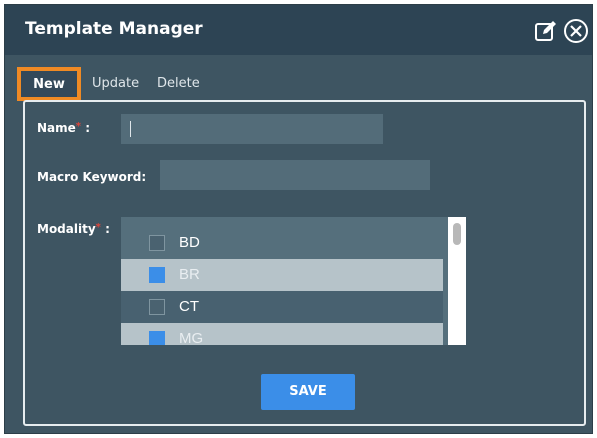 The width and height of the screenshot is (597, 438). I want to click on macro-keyword-field, so click(295, 175).